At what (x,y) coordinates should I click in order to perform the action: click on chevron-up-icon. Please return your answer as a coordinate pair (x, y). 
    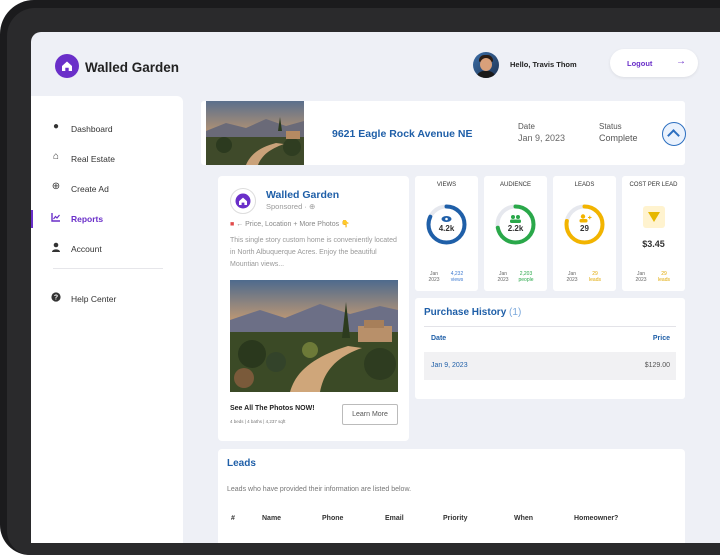
    Looking at the image, I should click on (673, 135).